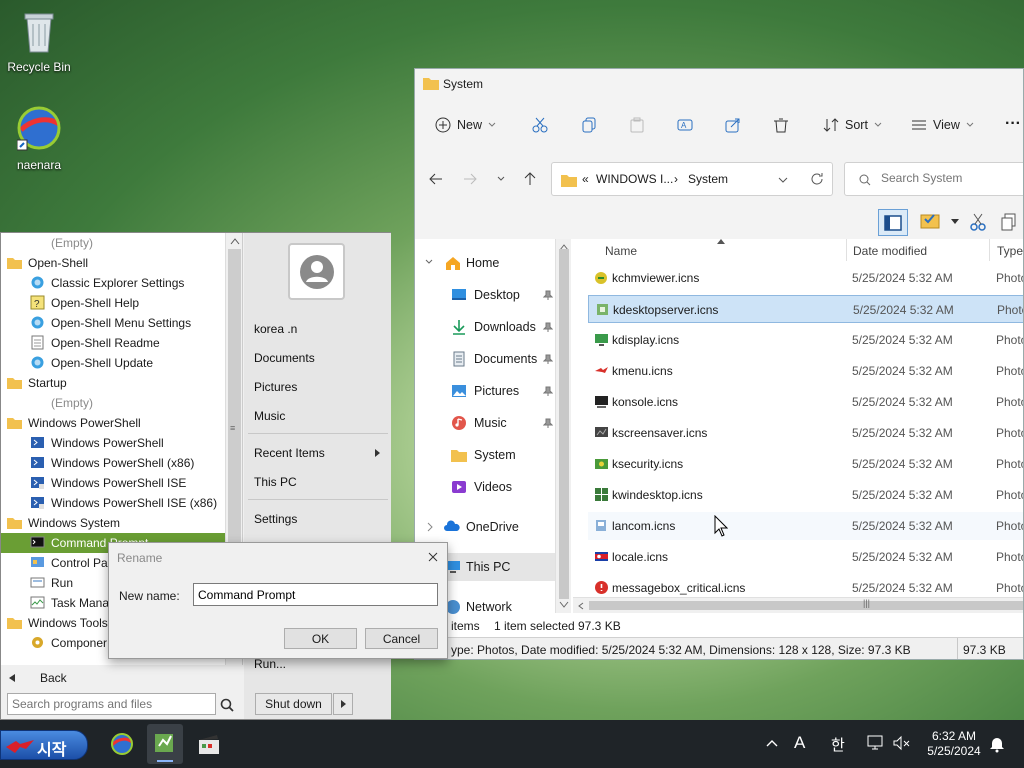 The width and height of the screenshot is (1024, 768). Describe the element at coordinates (1010, 251) in the screenshot. I see `column-type: Type` at that location.